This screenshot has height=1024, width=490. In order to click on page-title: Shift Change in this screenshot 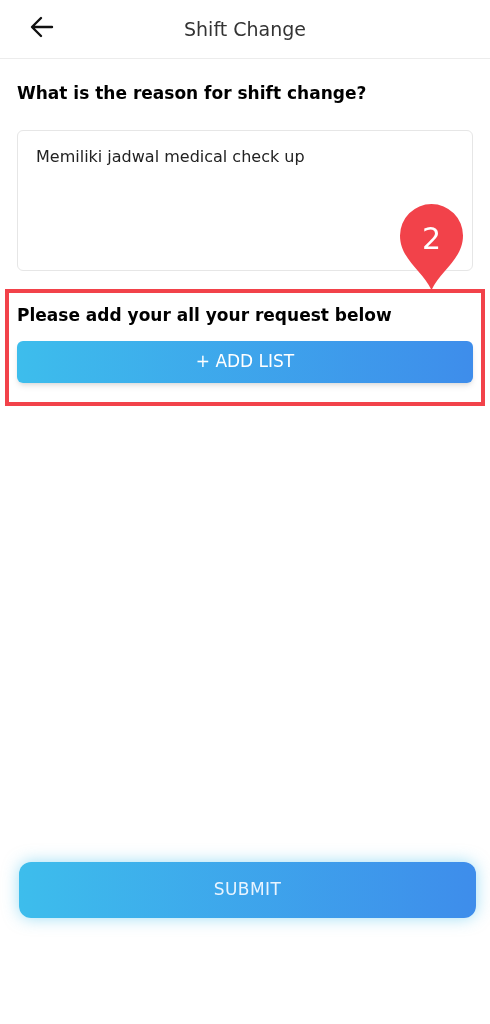, I will do `click(245, 29)`.